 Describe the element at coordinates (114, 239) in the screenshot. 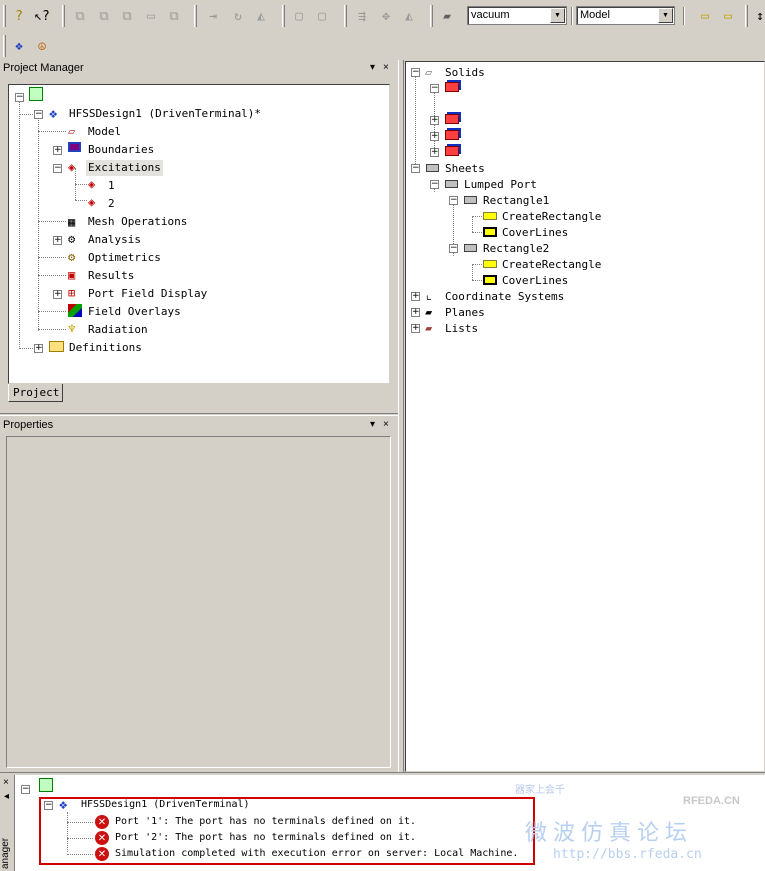

I see `tree-item-analysis: Analysis` at that location.